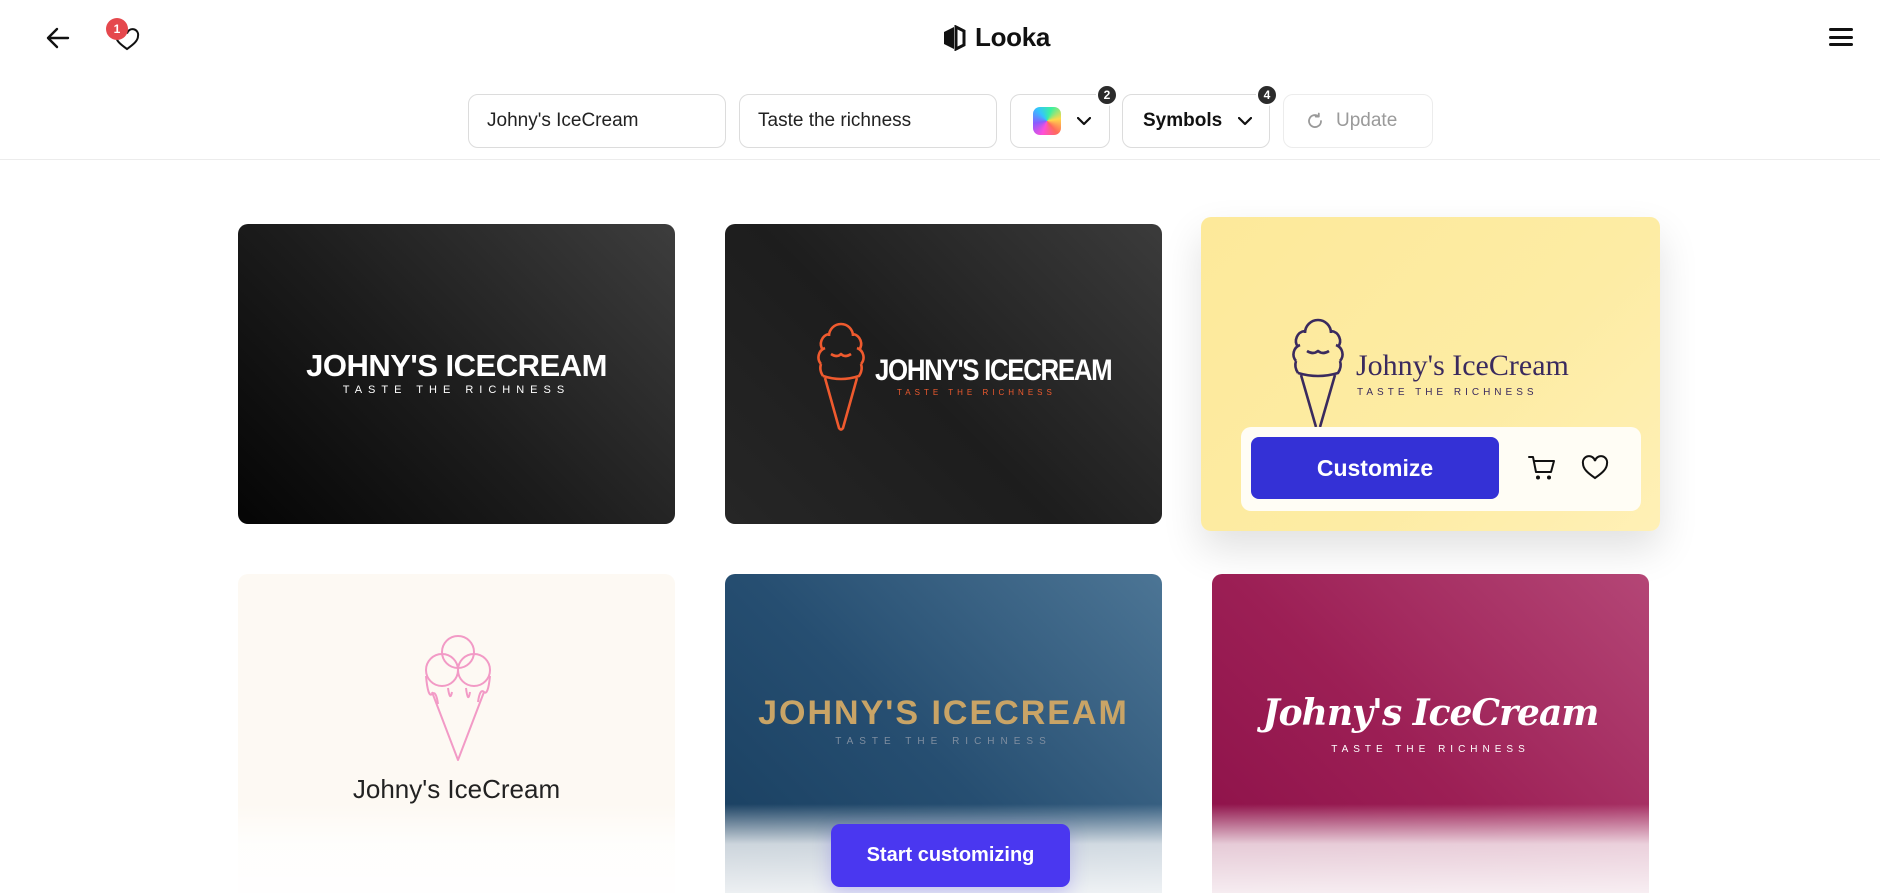  Describe the element at coordinates (1013, 37) in the screenshot. I see `brand-name: Looka` at that location.